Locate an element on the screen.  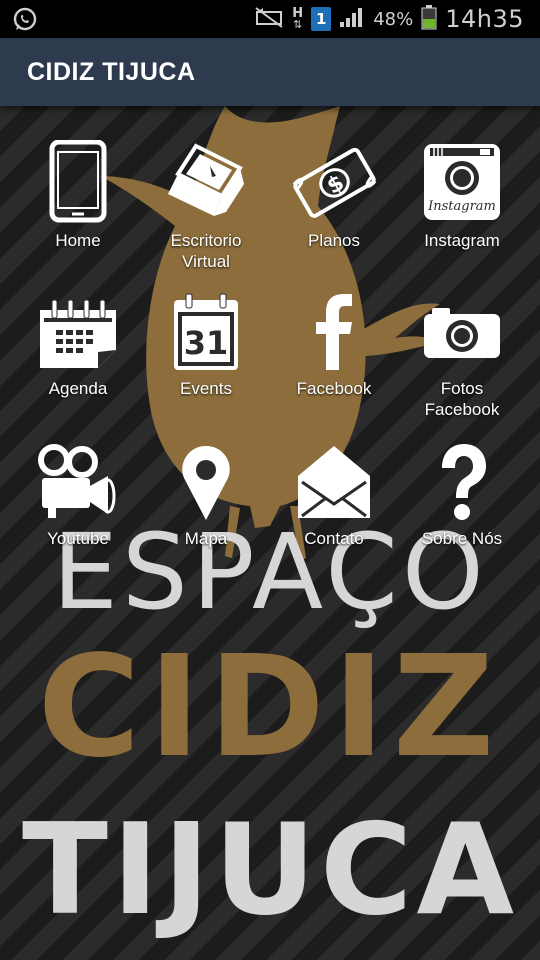
battery-percent: 48% is located at coordinates (393, 19).